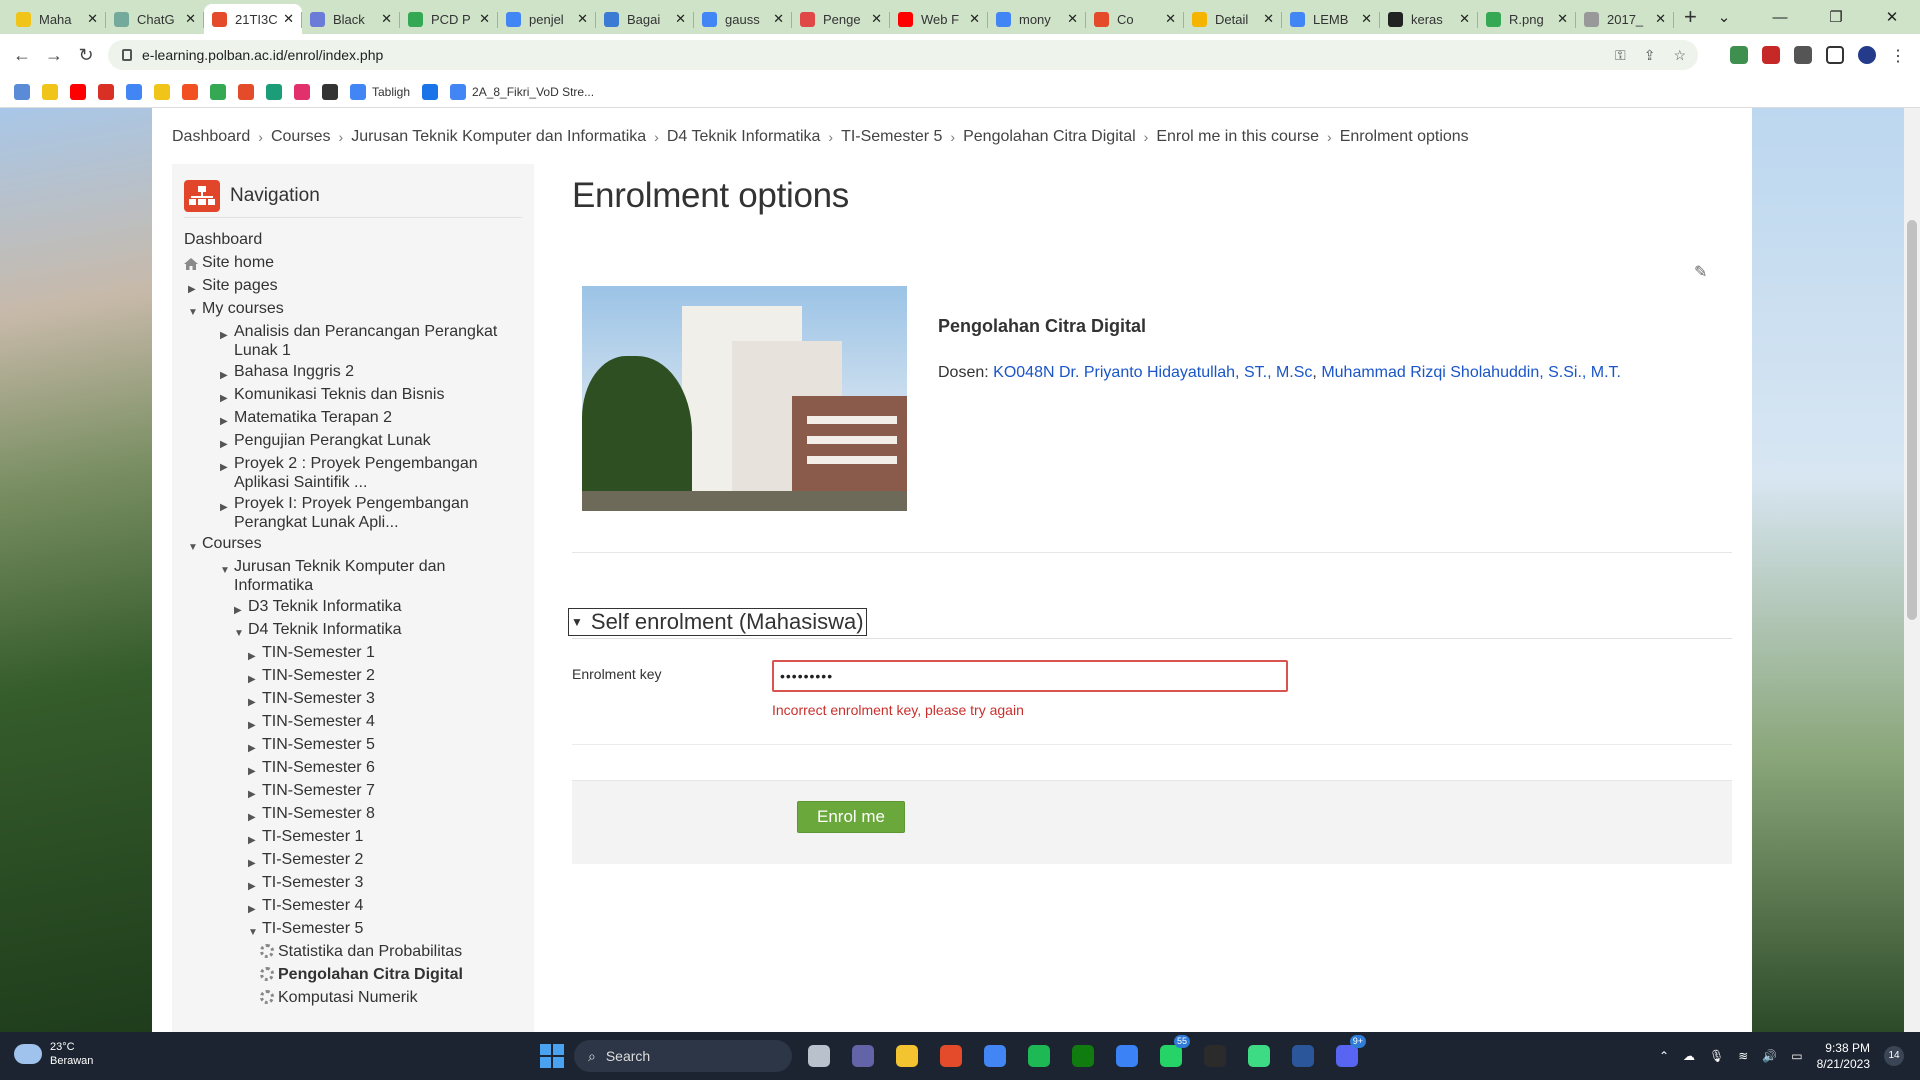  I want to click on browser-tab: Co ✕, so click(1135, 19).